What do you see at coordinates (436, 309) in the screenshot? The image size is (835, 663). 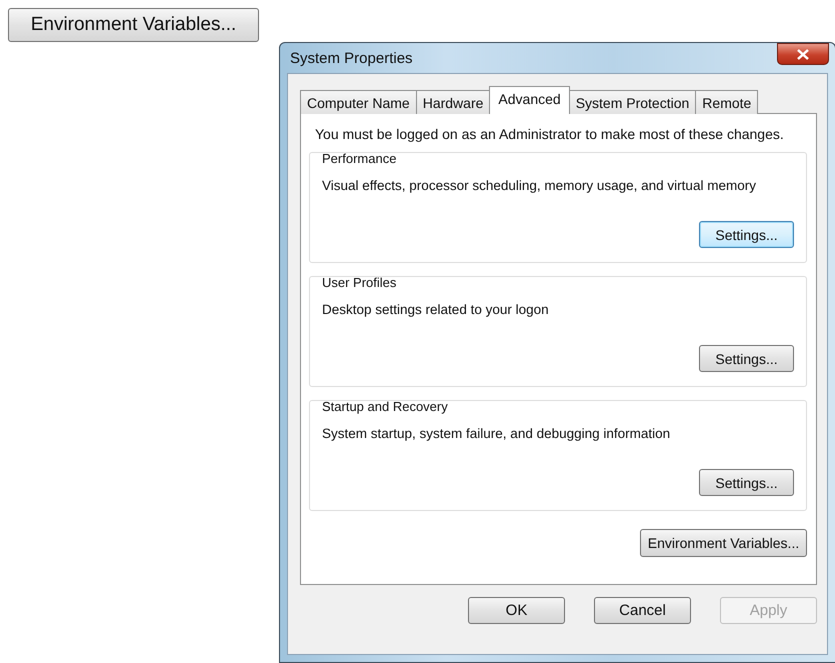 I see `group-description: Desktop settings related to your logon` at bounding box center [436, 309].